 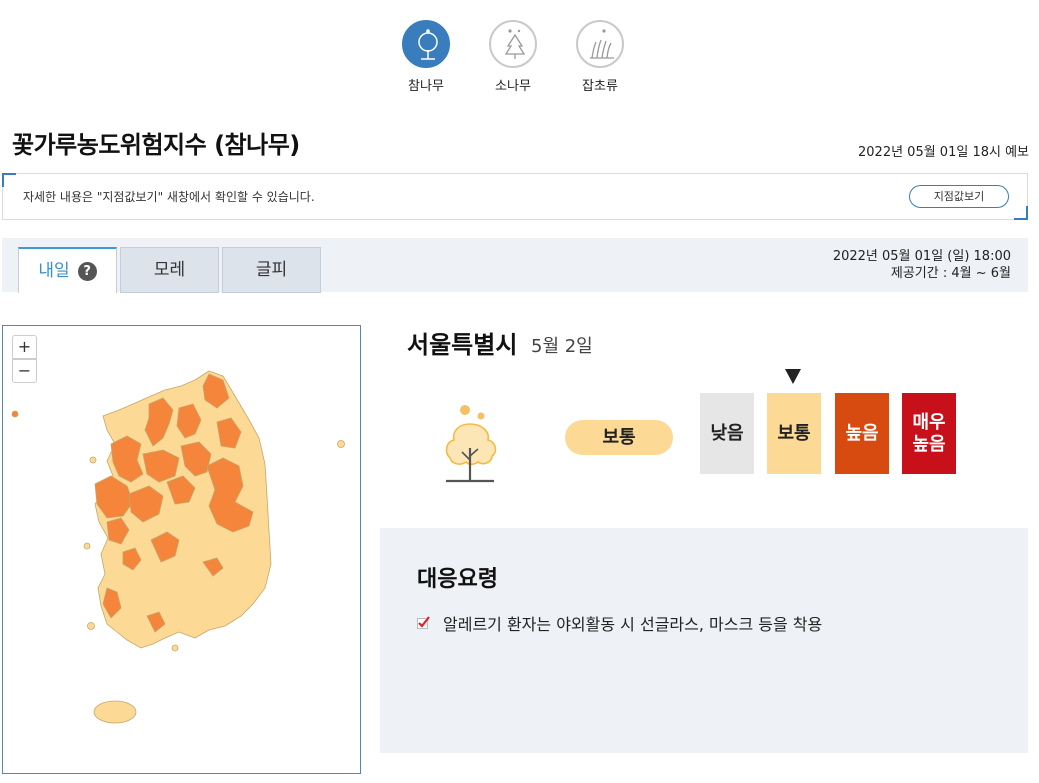 I want to click on plant-label: 참나무, so click(x=426, y=86).